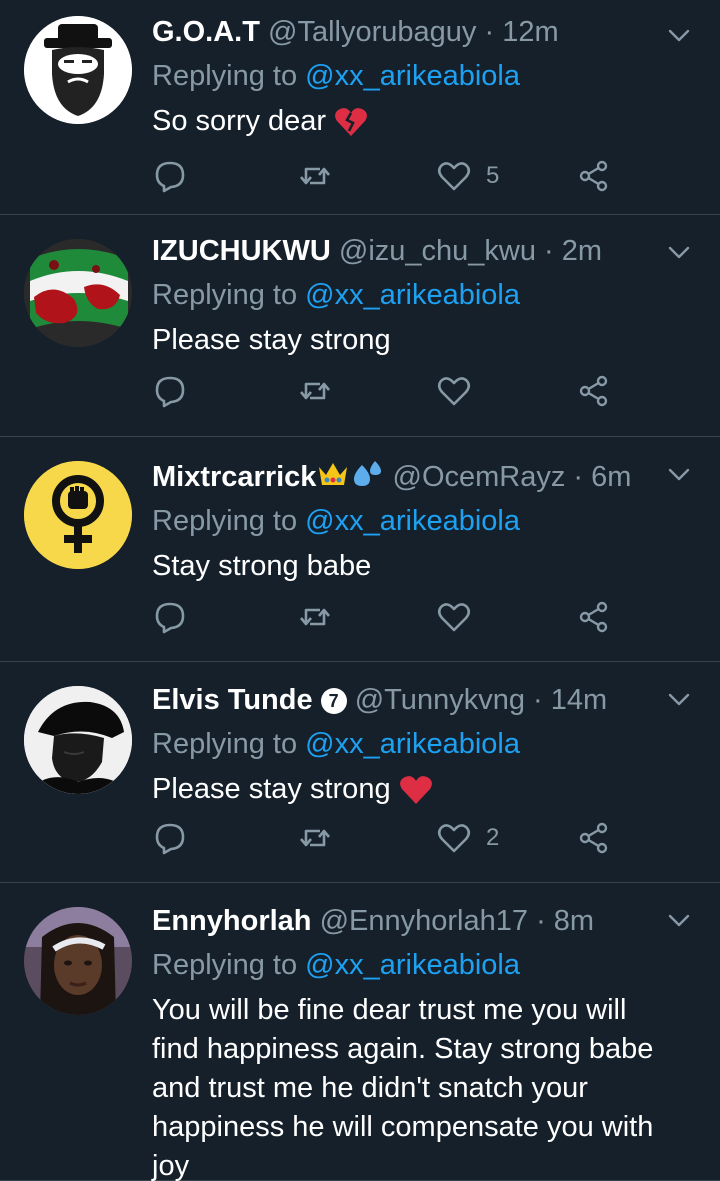  I want to click on user-handle: @izu_chu_kwu, so click(437, 251).